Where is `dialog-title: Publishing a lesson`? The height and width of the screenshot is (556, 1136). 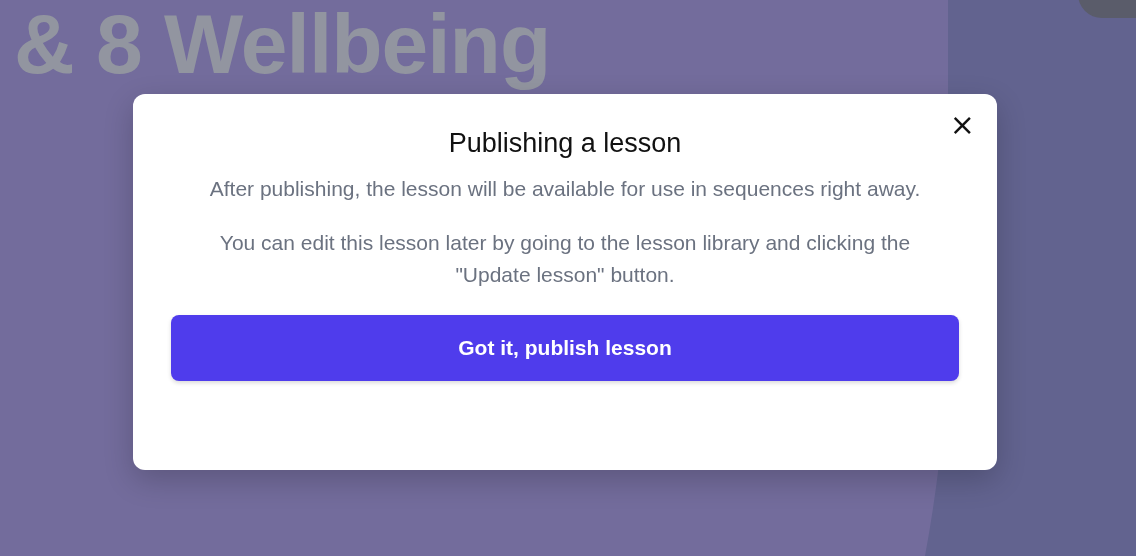
dialog-title: Publishing a lesson is located at coordinates (565, 143).